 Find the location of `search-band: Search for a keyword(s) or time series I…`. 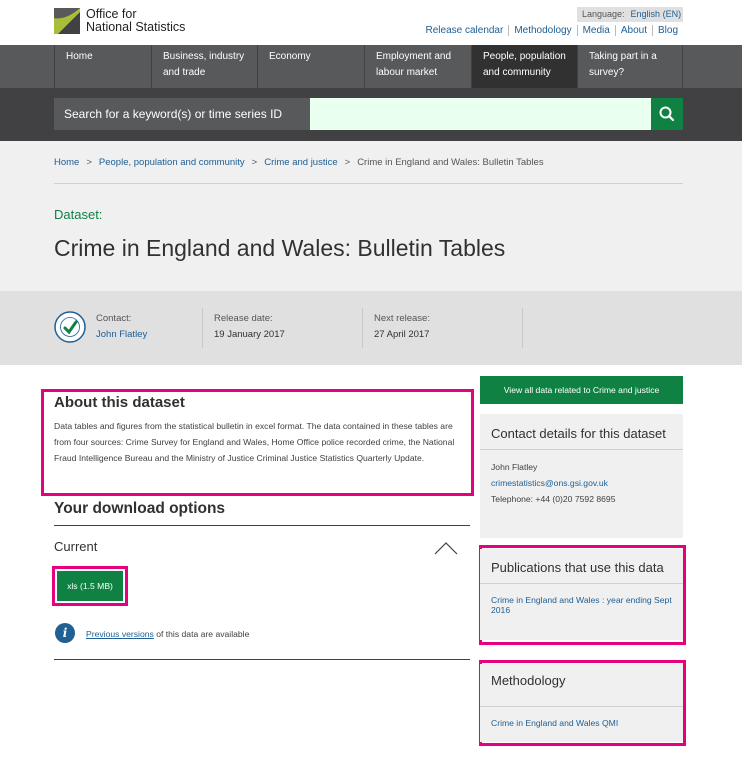

search-band: Search for a keyword(s) or time series I… is located at coordinates (371, 114).